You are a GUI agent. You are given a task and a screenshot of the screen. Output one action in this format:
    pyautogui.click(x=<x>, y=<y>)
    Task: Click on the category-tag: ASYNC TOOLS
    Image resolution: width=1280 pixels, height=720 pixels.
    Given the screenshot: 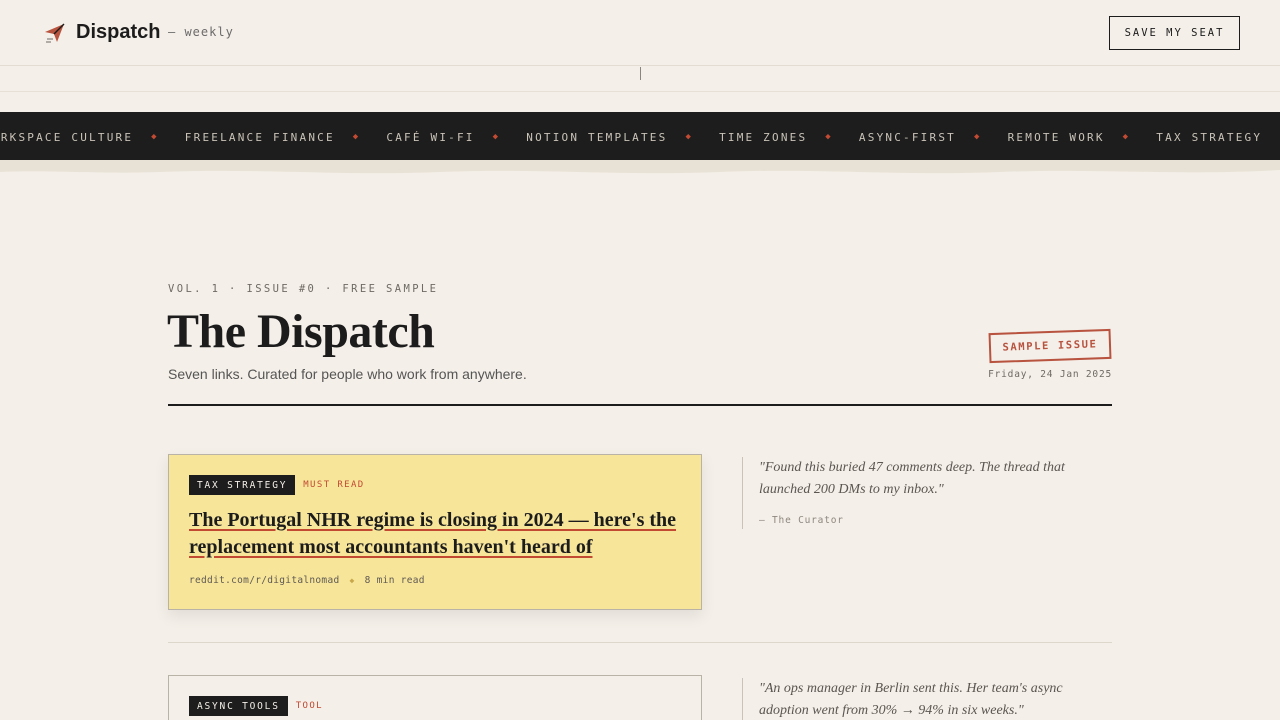 What is the action you would take?
    pyautogui.click(x=238, y=706)
    